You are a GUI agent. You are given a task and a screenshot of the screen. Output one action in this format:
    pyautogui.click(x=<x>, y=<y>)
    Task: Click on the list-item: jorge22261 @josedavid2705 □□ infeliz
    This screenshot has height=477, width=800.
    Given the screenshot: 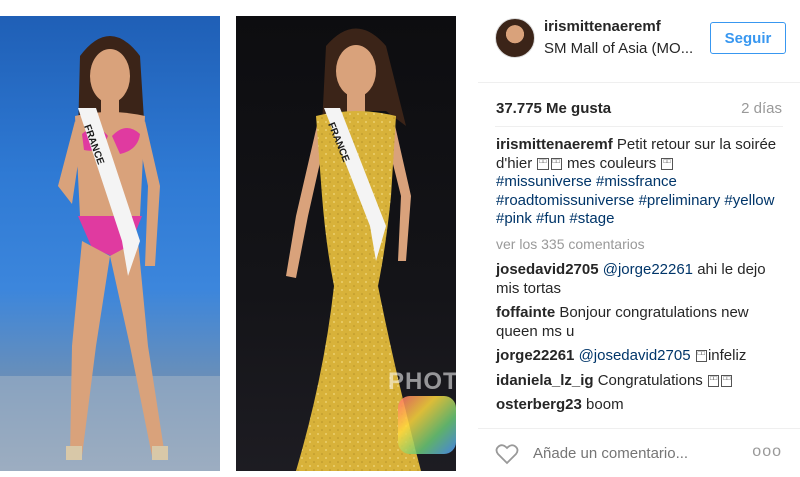 What is the action you would take?
    pyautogui.click(x=641, y=356)
    